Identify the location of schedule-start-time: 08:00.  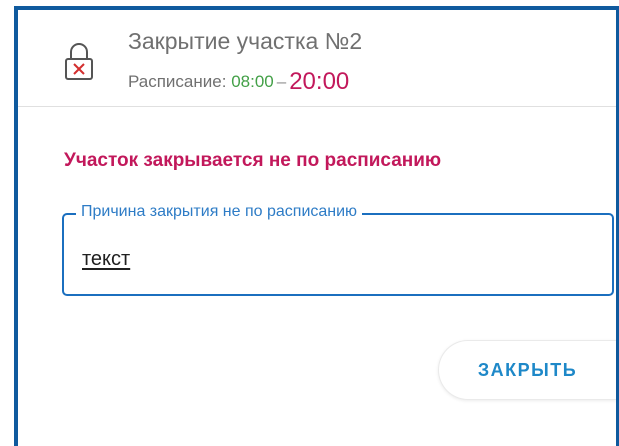
(252, 81).